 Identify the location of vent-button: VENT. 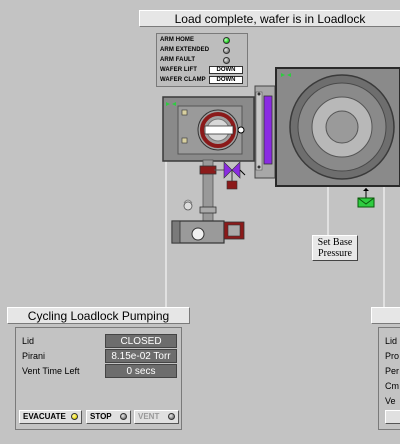
(156, 417).